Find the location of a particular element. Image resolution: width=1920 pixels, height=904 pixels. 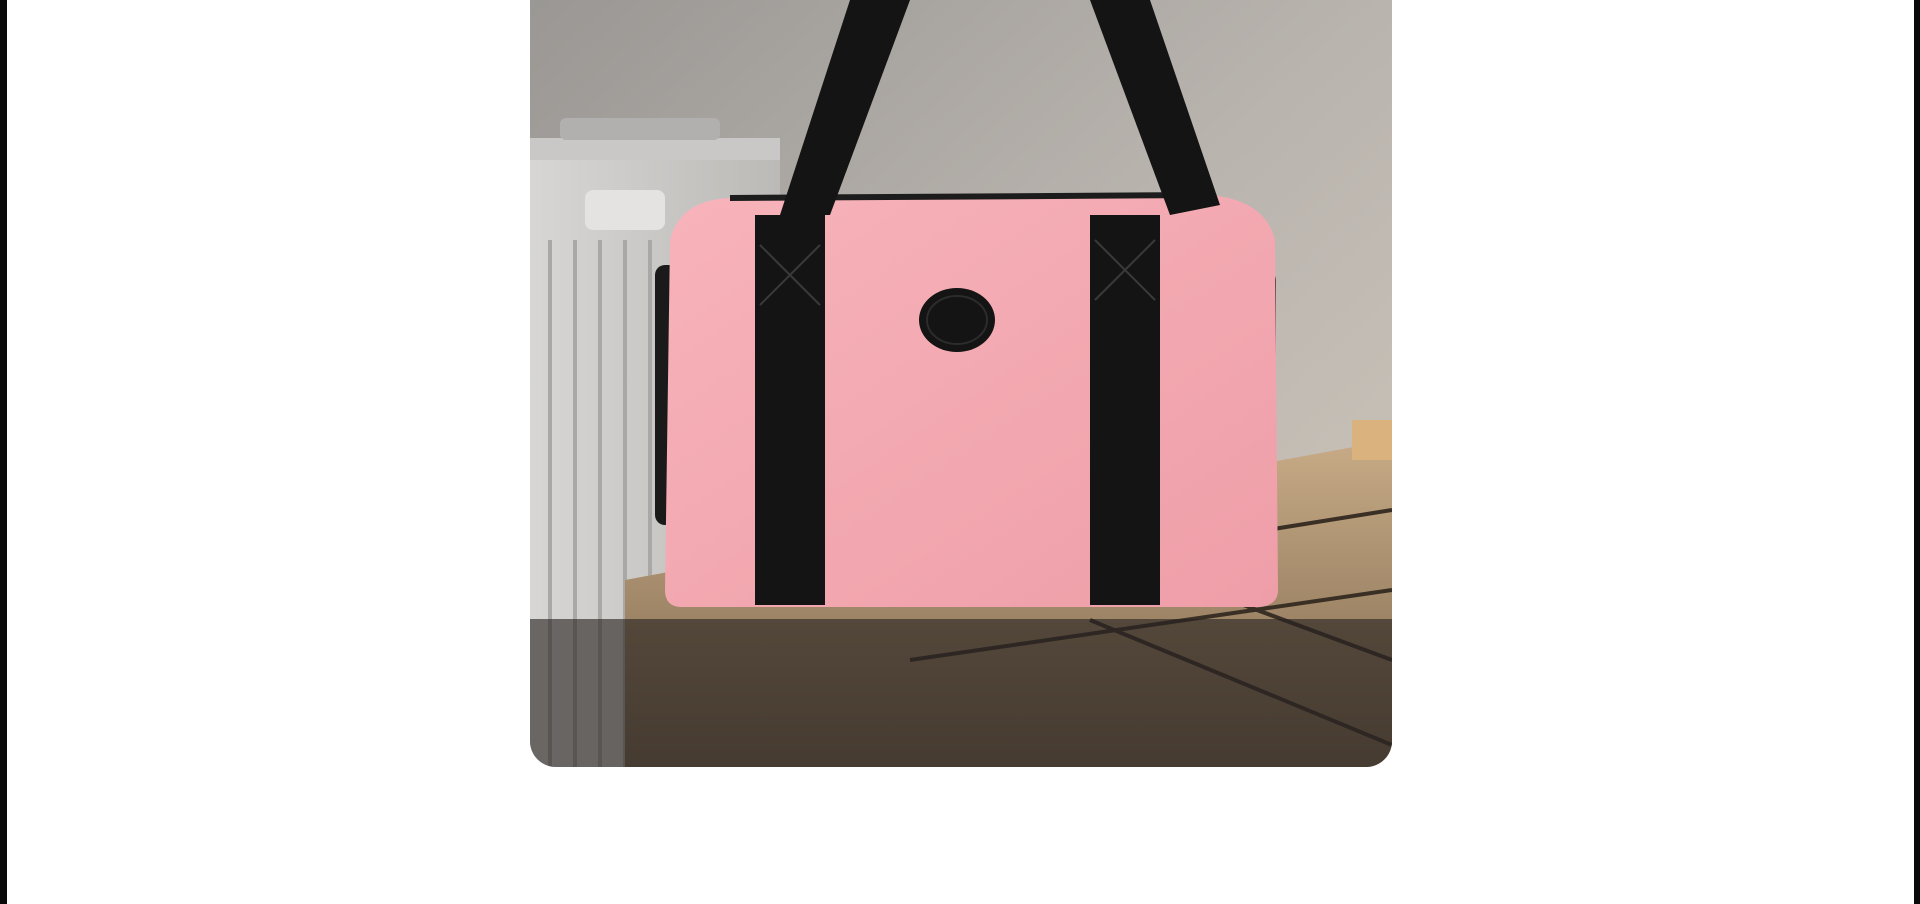

frame-border-left is located at coordinates (3, 452).